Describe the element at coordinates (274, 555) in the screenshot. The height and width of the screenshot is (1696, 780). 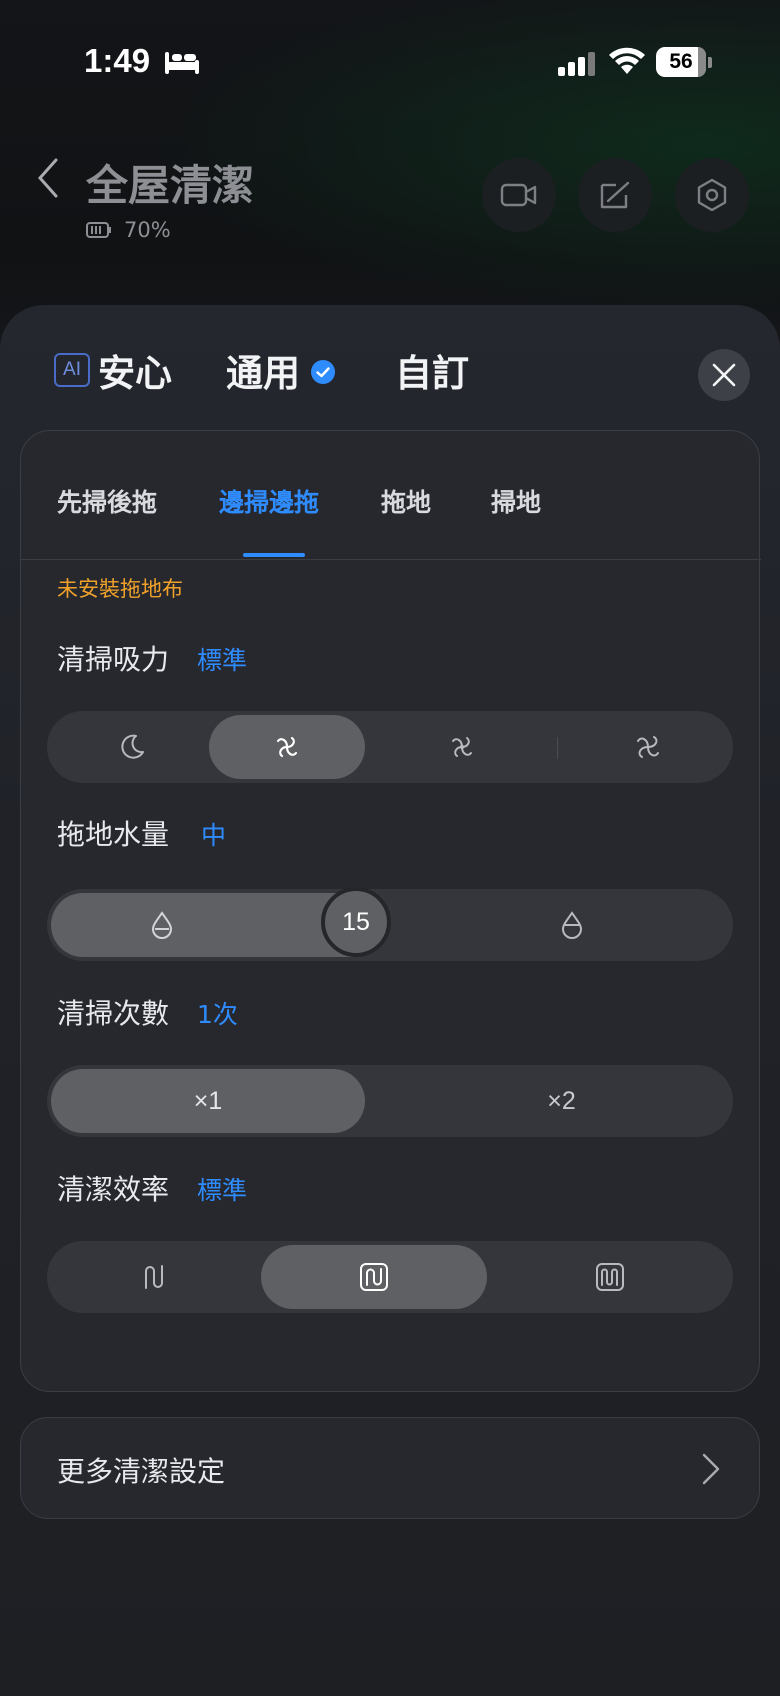
I see `active-subtab-indicator` at that location.